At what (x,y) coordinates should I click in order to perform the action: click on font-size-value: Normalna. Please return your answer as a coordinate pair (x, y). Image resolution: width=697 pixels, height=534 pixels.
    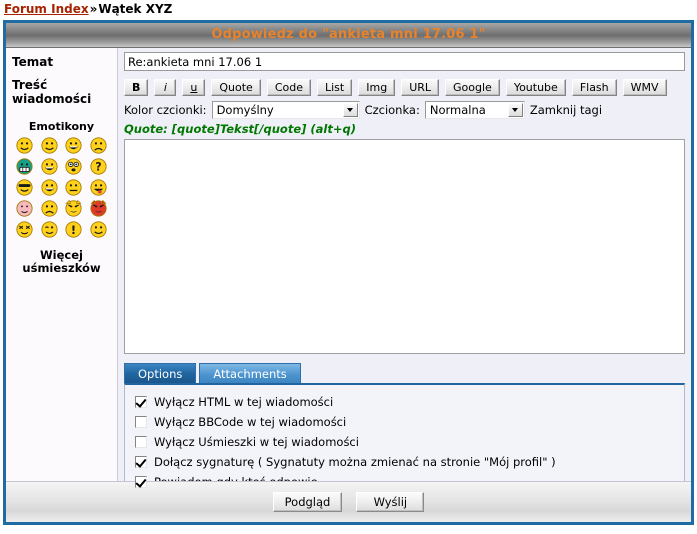
    Looking at the image, I should click on (457, 110).